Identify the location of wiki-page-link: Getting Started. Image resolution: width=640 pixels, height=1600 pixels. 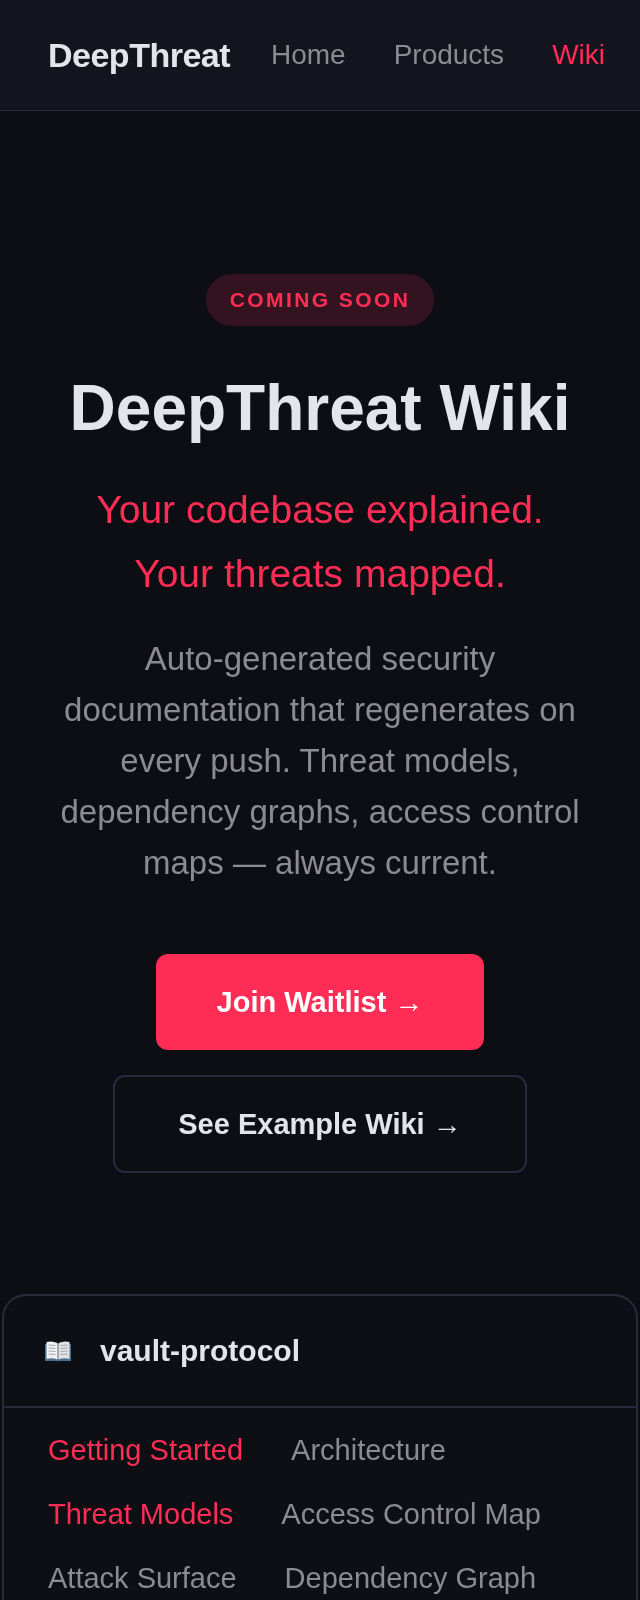
(146, 1450).